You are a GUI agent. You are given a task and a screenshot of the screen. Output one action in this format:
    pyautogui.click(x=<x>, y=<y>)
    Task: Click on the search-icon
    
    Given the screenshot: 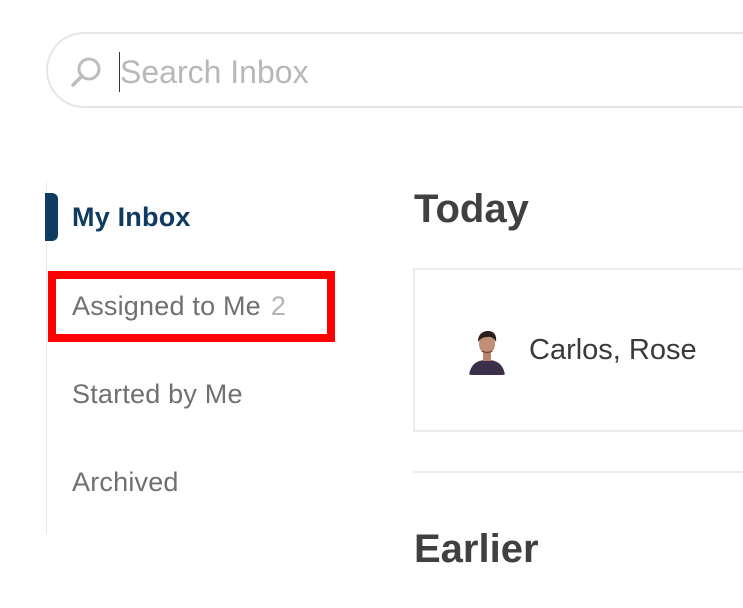 What is the action you would take?
    pyautogui.click(x=86, y=72)
    